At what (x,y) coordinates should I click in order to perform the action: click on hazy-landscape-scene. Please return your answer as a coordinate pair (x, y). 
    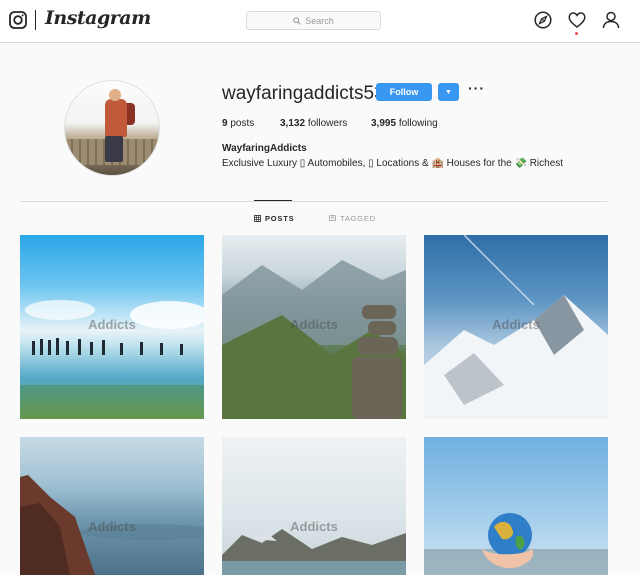
    Looking at the image, I should click on (112, 525).